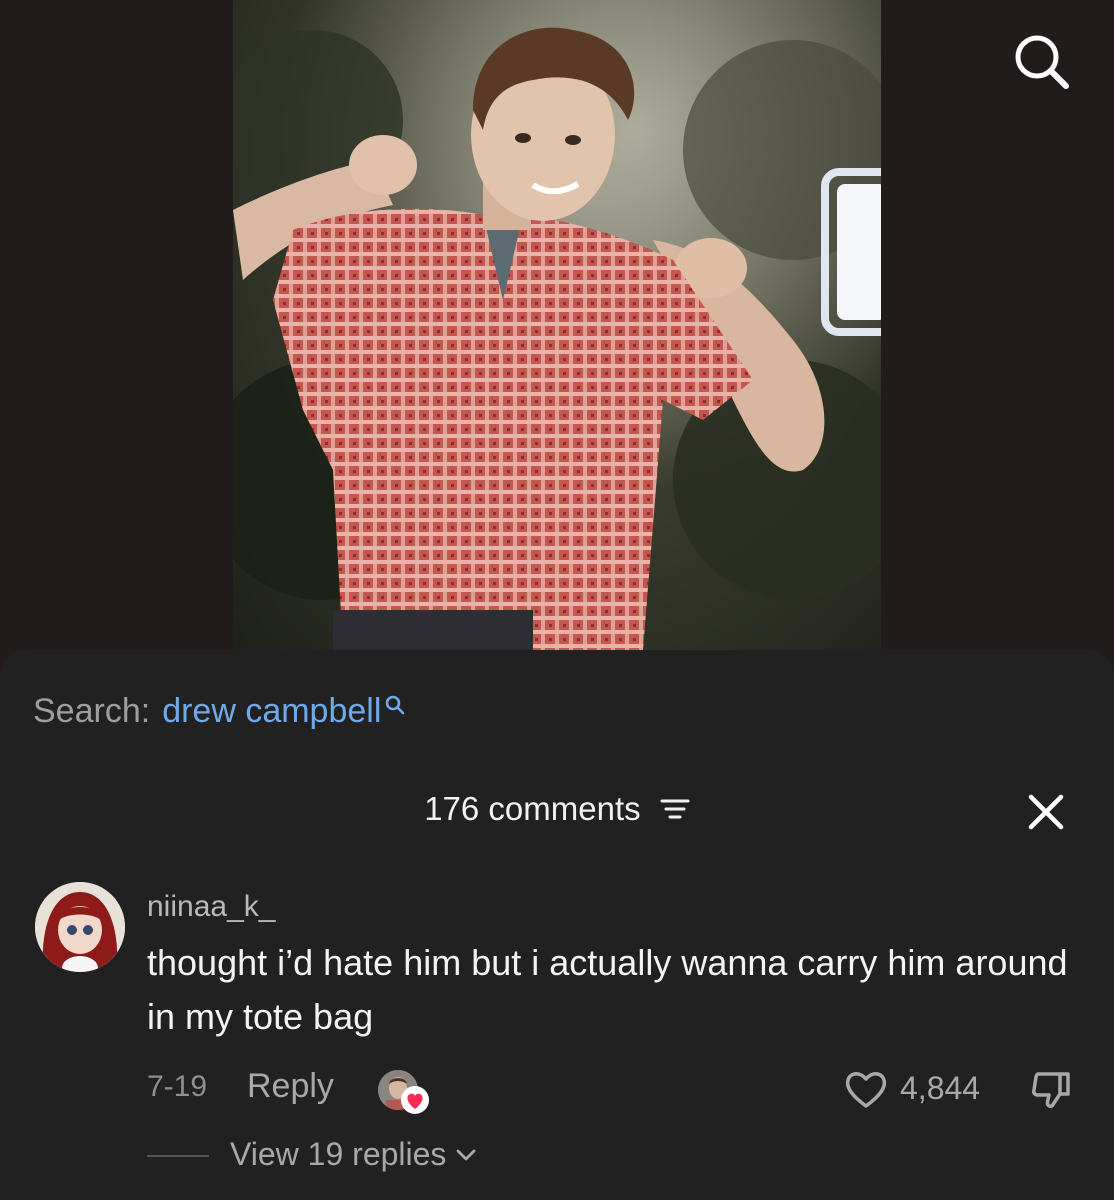  Describe the element at coordinates (866, 1089) in the screenshot. I see `heart-icon` at that location.